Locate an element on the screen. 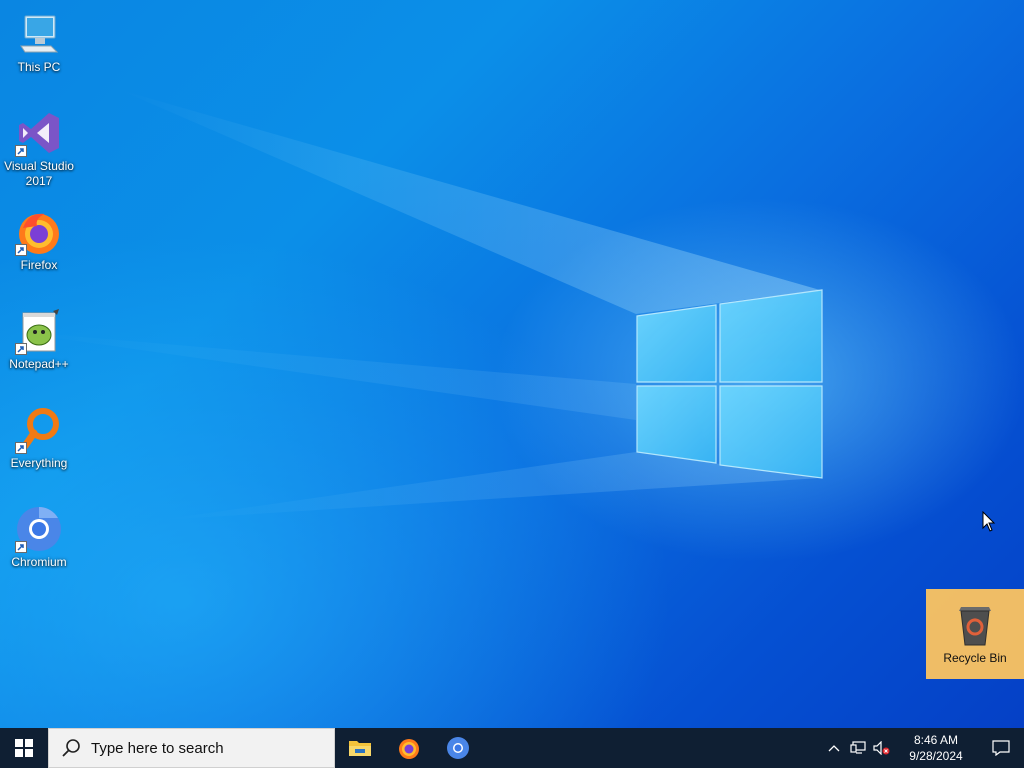  desktop-icon-label: This PC is located at coordinates (39, 67).